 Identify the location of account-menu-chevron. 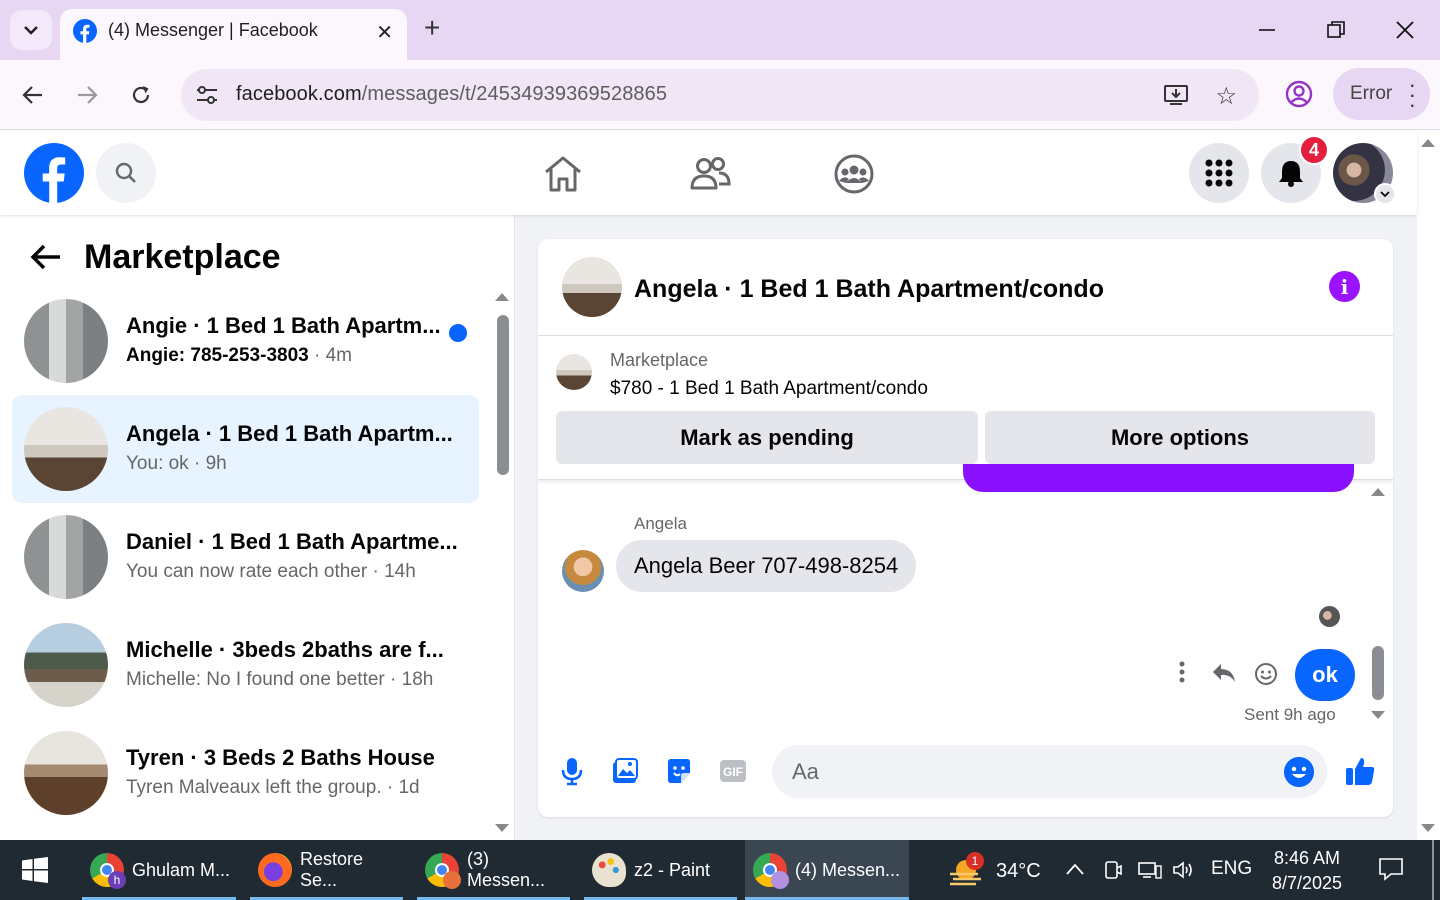
(1385, 194).